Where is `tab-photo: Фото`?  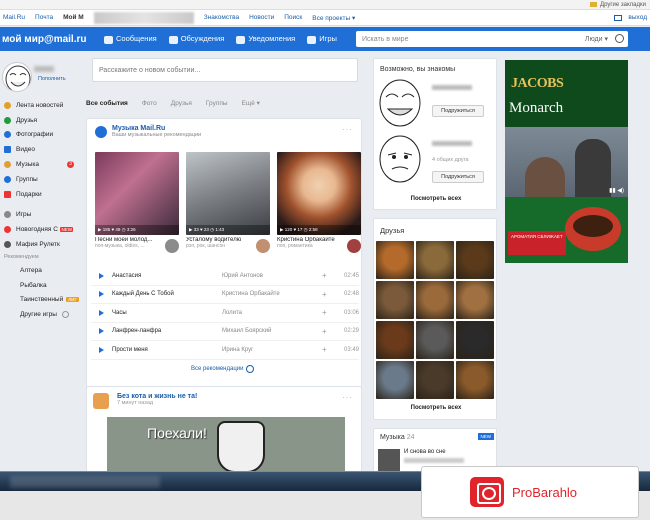 tab-photo: Фото is located at coordinates (149, 103).